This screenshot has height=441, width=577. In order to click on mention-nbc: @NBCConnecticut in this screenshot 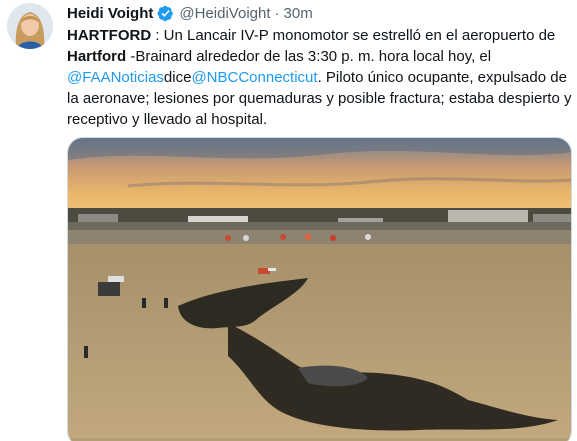, I will do `click(254, 77)`.